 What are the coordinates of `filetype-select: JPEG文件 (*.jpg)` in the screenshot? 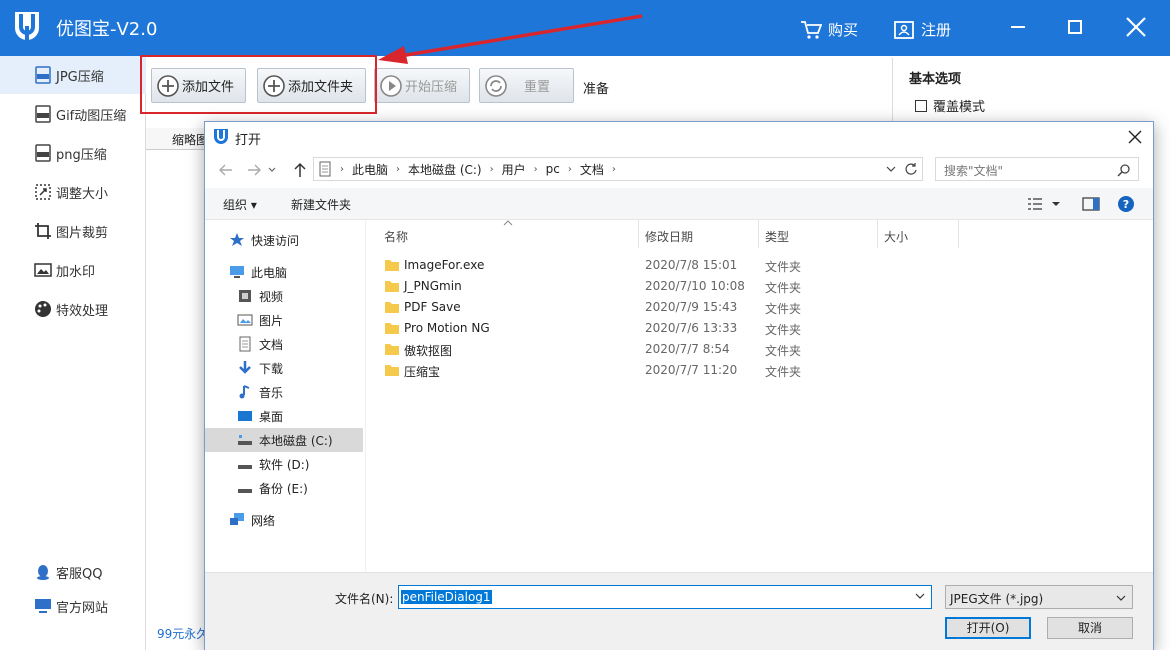 It's located at (1039, 597).